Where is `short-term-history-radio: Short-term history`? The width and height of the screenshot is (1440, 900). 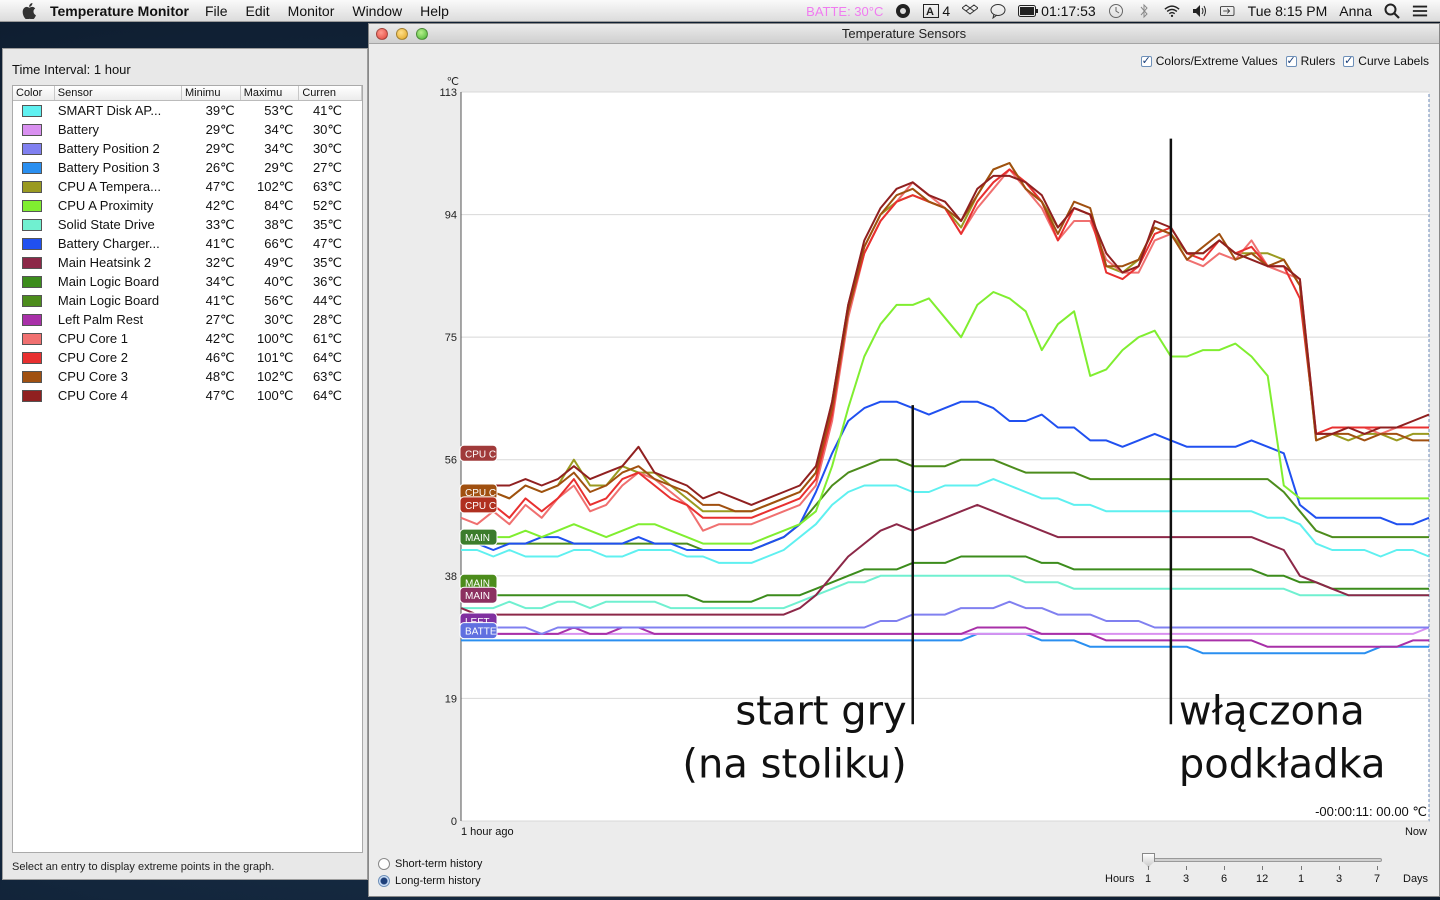
short-term-history-radio: Short-term history is located at coordinates (430, 863).